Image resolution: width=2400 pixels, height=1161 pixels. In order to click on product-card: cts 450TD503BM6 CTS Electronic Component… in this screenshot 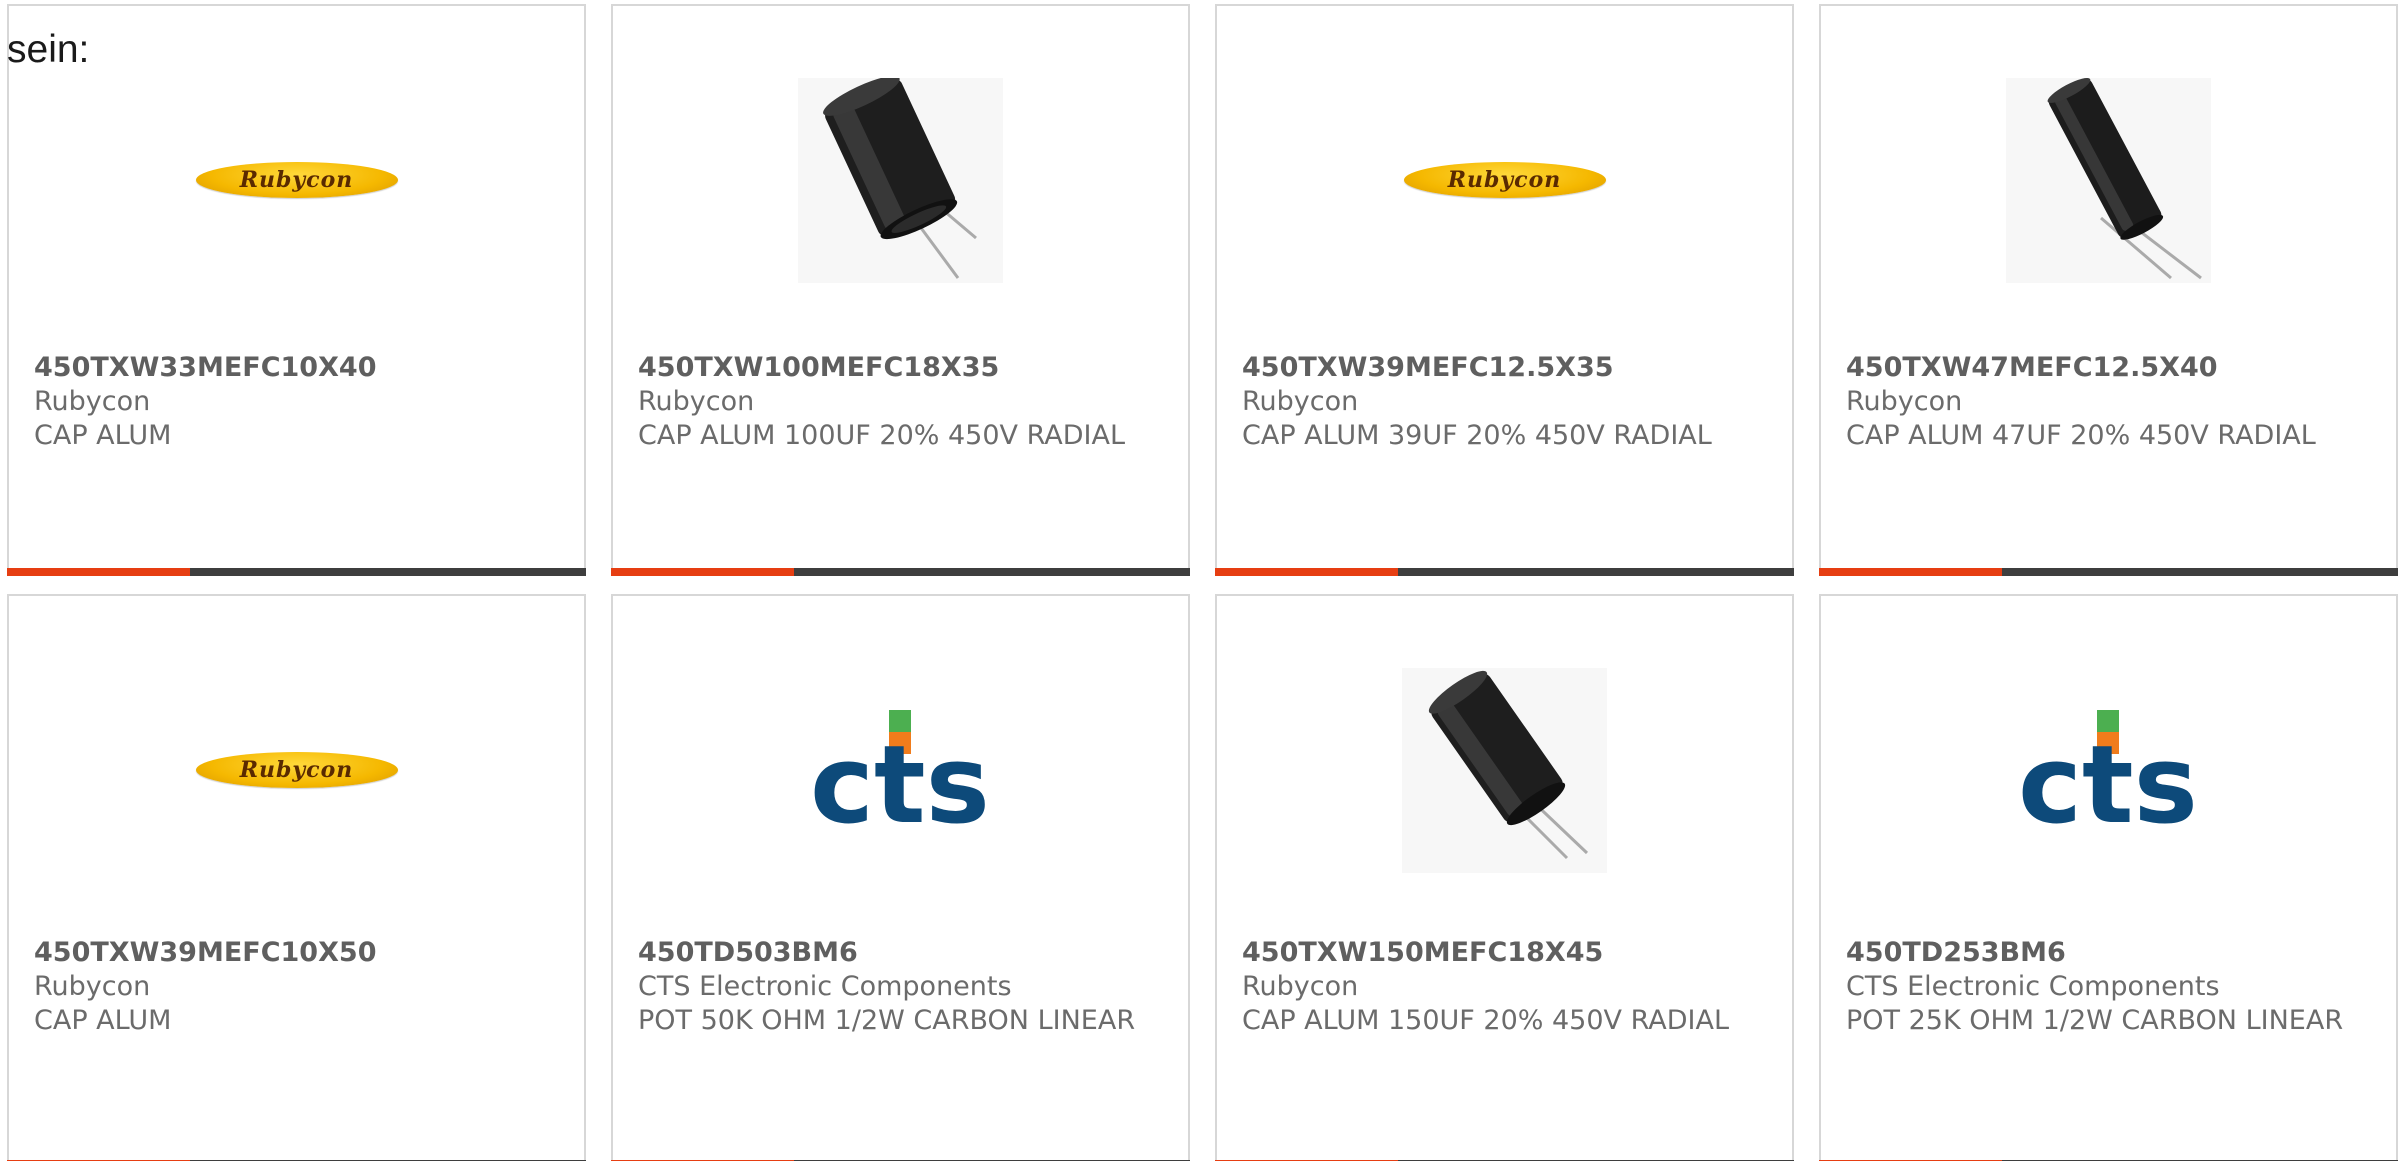, I will do `click(900, 877)`.